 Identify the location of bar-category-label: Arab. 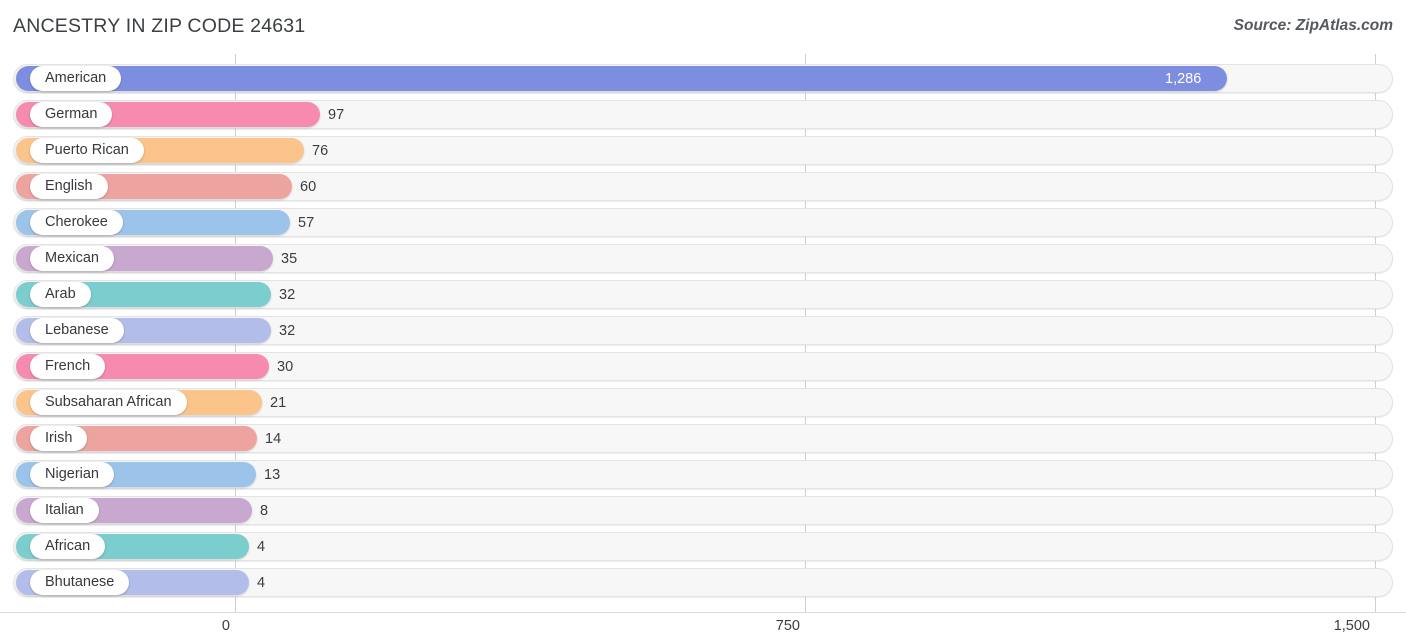
(60, 294).